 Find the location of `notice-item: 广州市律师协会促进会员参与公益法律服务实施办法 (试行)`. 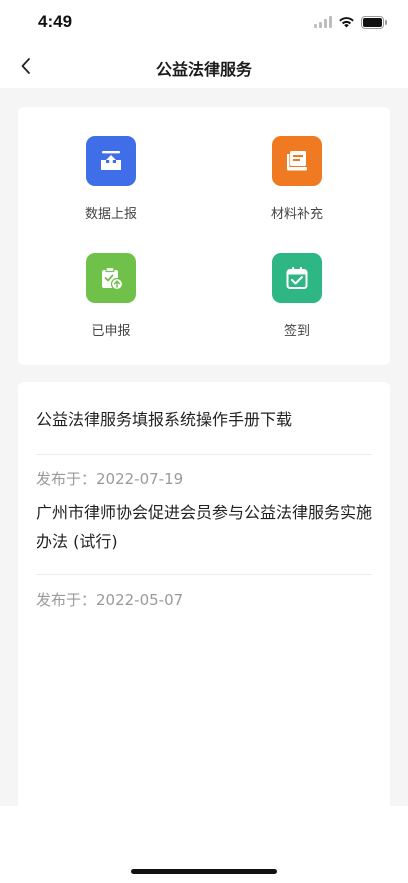

notice-item: 广州市律师协会促进会员参与公益法律服务实施办法 (试行) is located at coordinates (204, 527).